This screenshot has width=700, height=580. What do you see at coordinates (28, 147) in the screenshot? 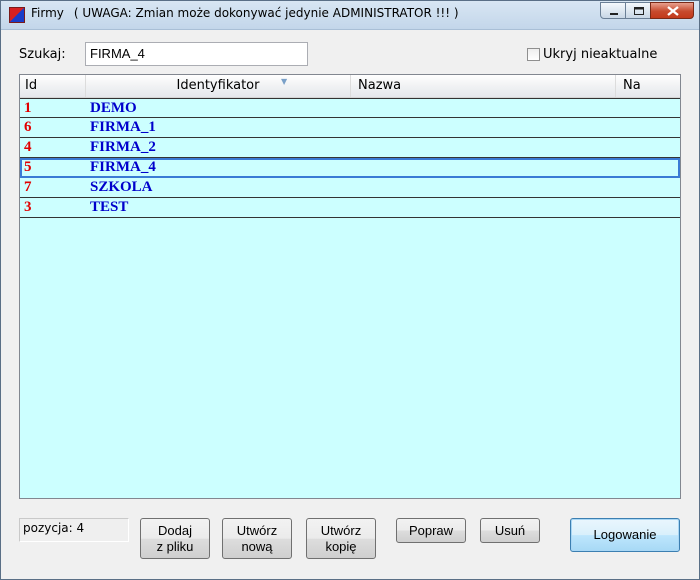
I see `row-id: 4` at bounding box center [28, 147].